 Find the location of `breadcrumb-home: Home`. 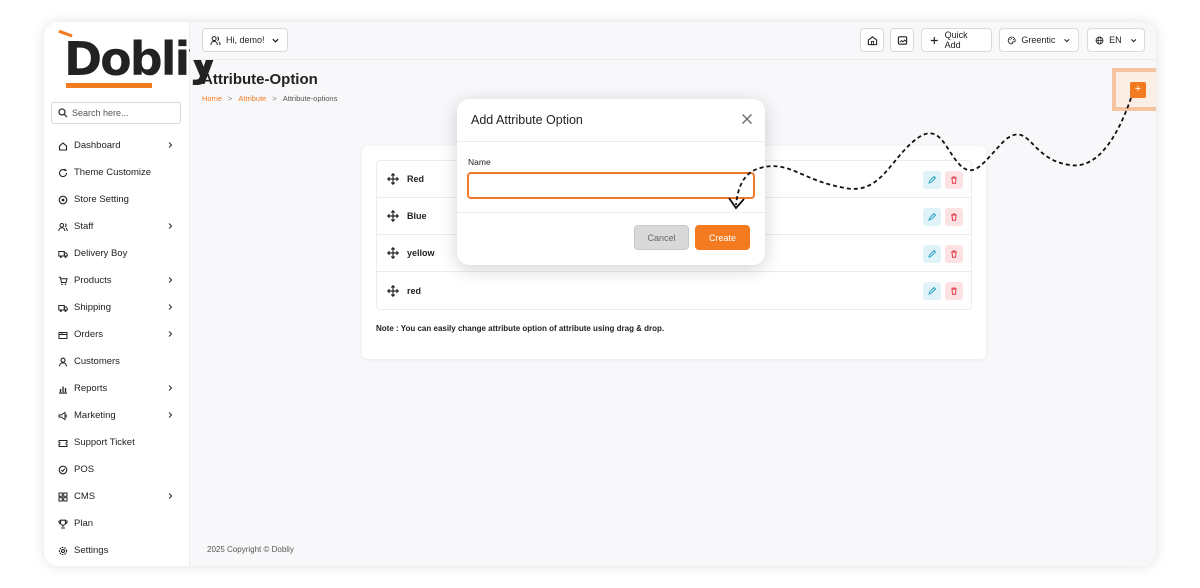

breadcrumb-home: Home is located at coordinates (212, 98).